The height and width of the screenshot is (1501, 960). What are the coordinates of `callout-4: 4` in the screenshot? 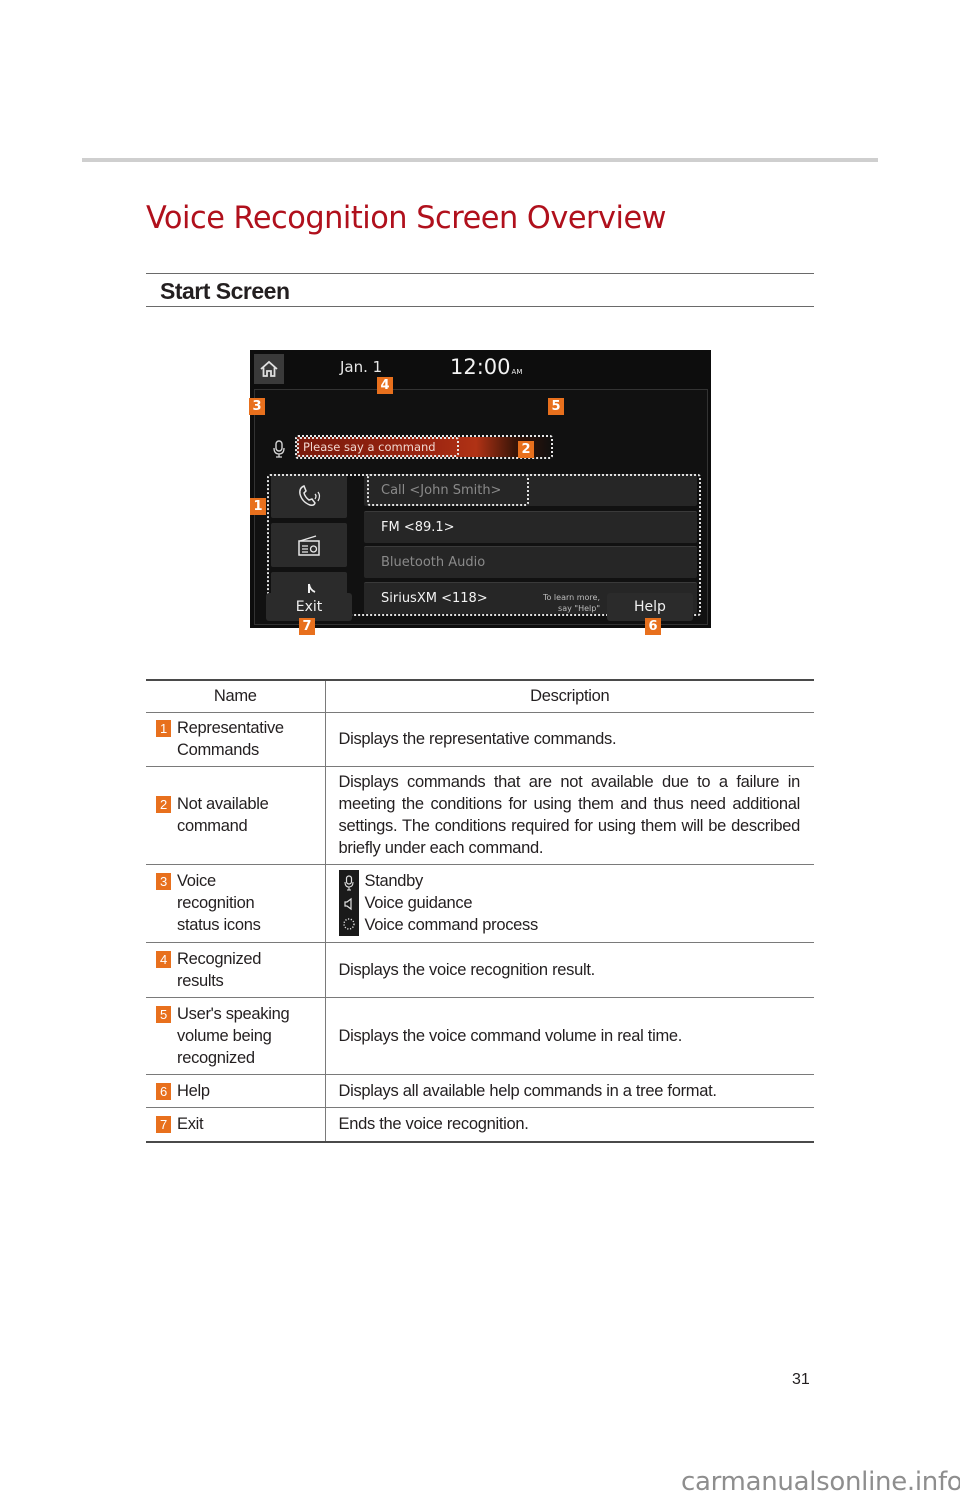 It's located at (385, 385).